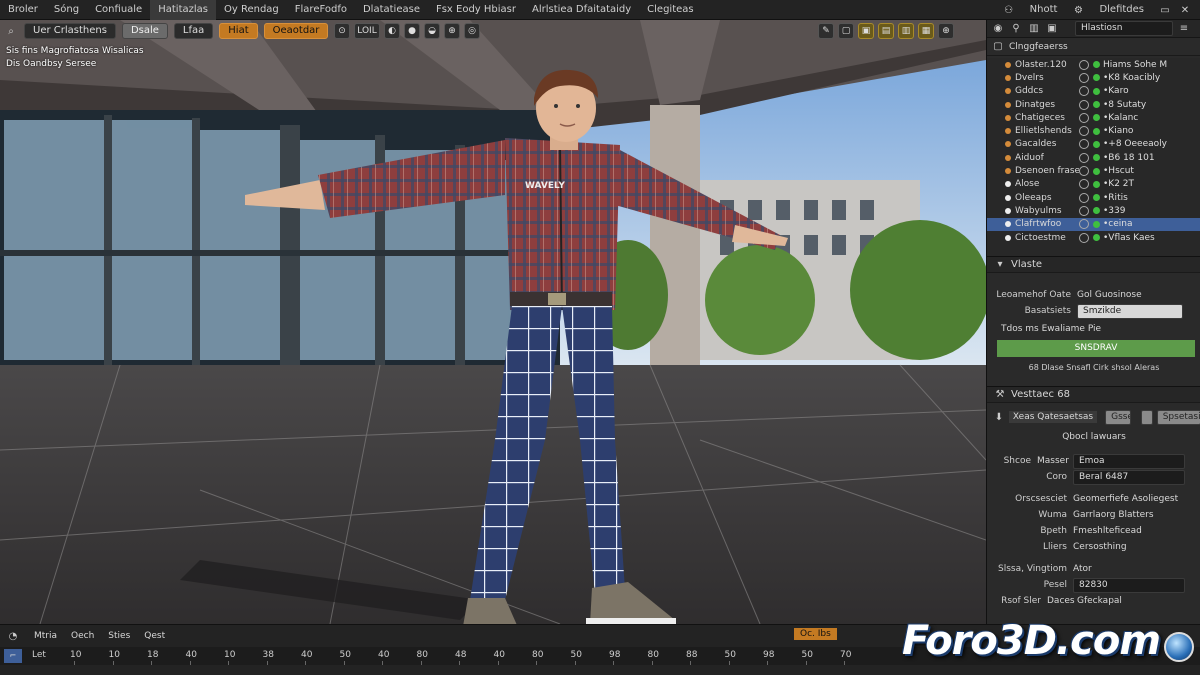 This screenshot has height=675, width=1200. What do you see at coordinates (1118, 417) in the screenshot?
I see `section2-btn-a: Gsse` at bounding box center [1118, 417].